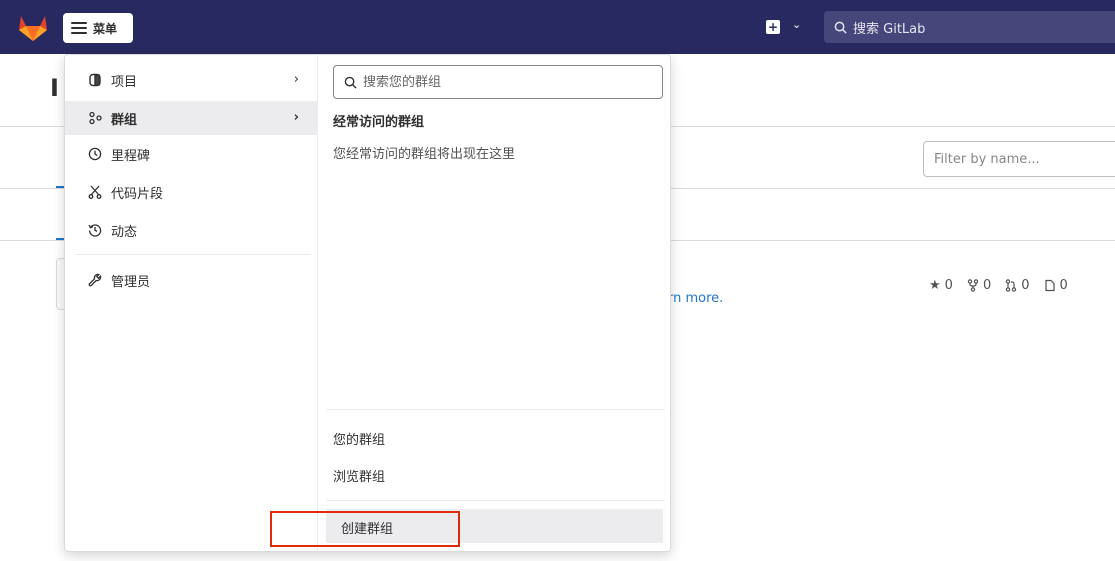  What do you see at coordinates (95, 154) in the screenshot?
I see `clock-icon` at bounding box center [95, 154].